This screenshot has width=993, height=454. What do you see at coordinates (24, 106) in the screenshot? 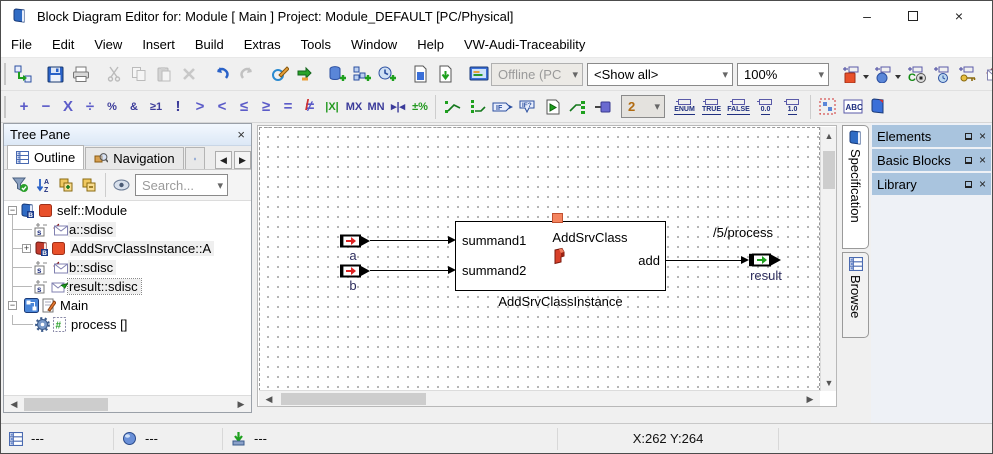
I see `add-operator-icon: +` at bounding box center [24, 106].